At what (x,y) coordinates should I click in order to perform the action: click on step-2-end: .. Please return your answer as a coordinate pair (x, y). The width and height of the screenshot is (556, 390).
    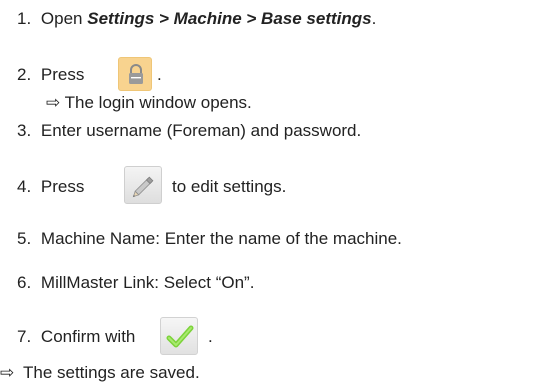
    Looking at the image, I should click on (159, 74).